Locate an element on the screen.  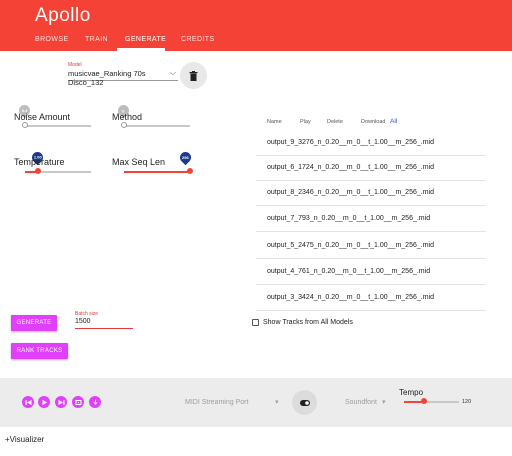
skip-previous-button is located at coordinates (28, 402).